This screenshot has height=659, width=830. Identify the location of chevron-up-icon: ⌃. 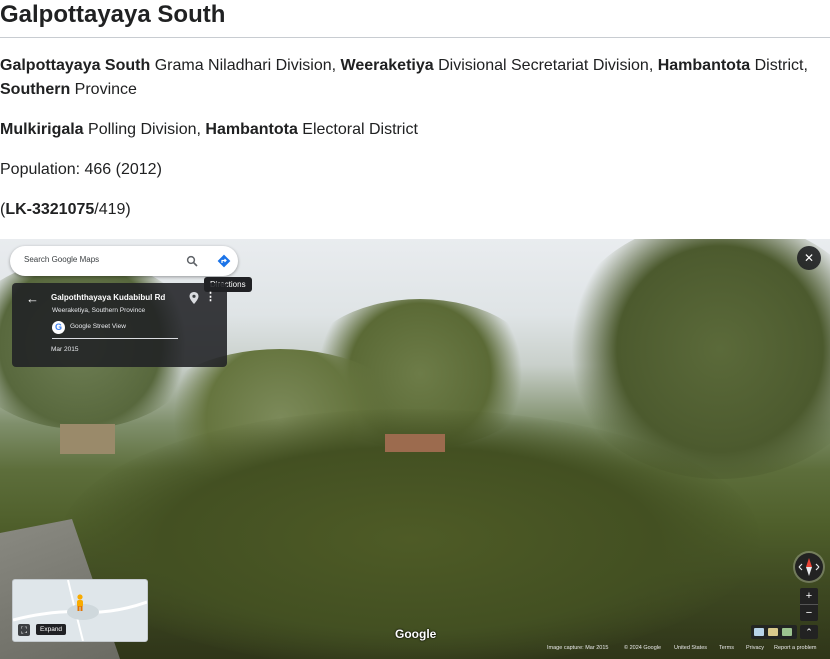
(809, 632).